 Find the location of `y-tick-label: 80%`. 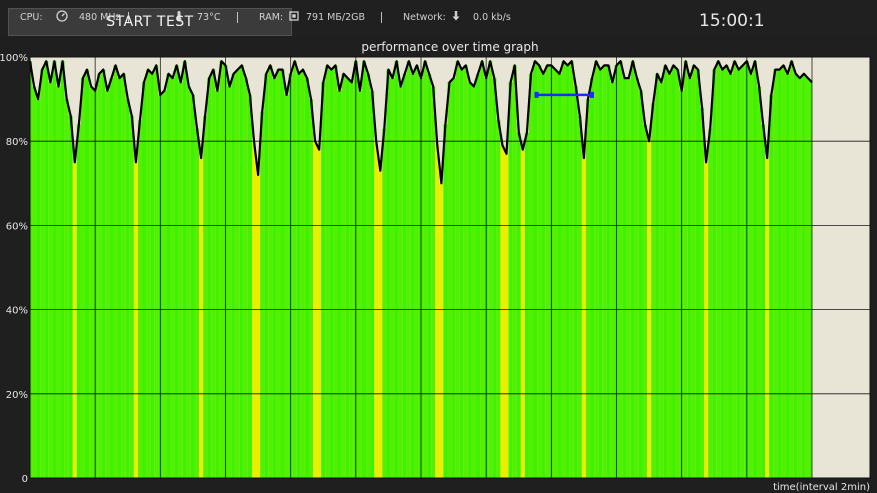

y-tick-label: 80% is located at coordinates (17, 142).